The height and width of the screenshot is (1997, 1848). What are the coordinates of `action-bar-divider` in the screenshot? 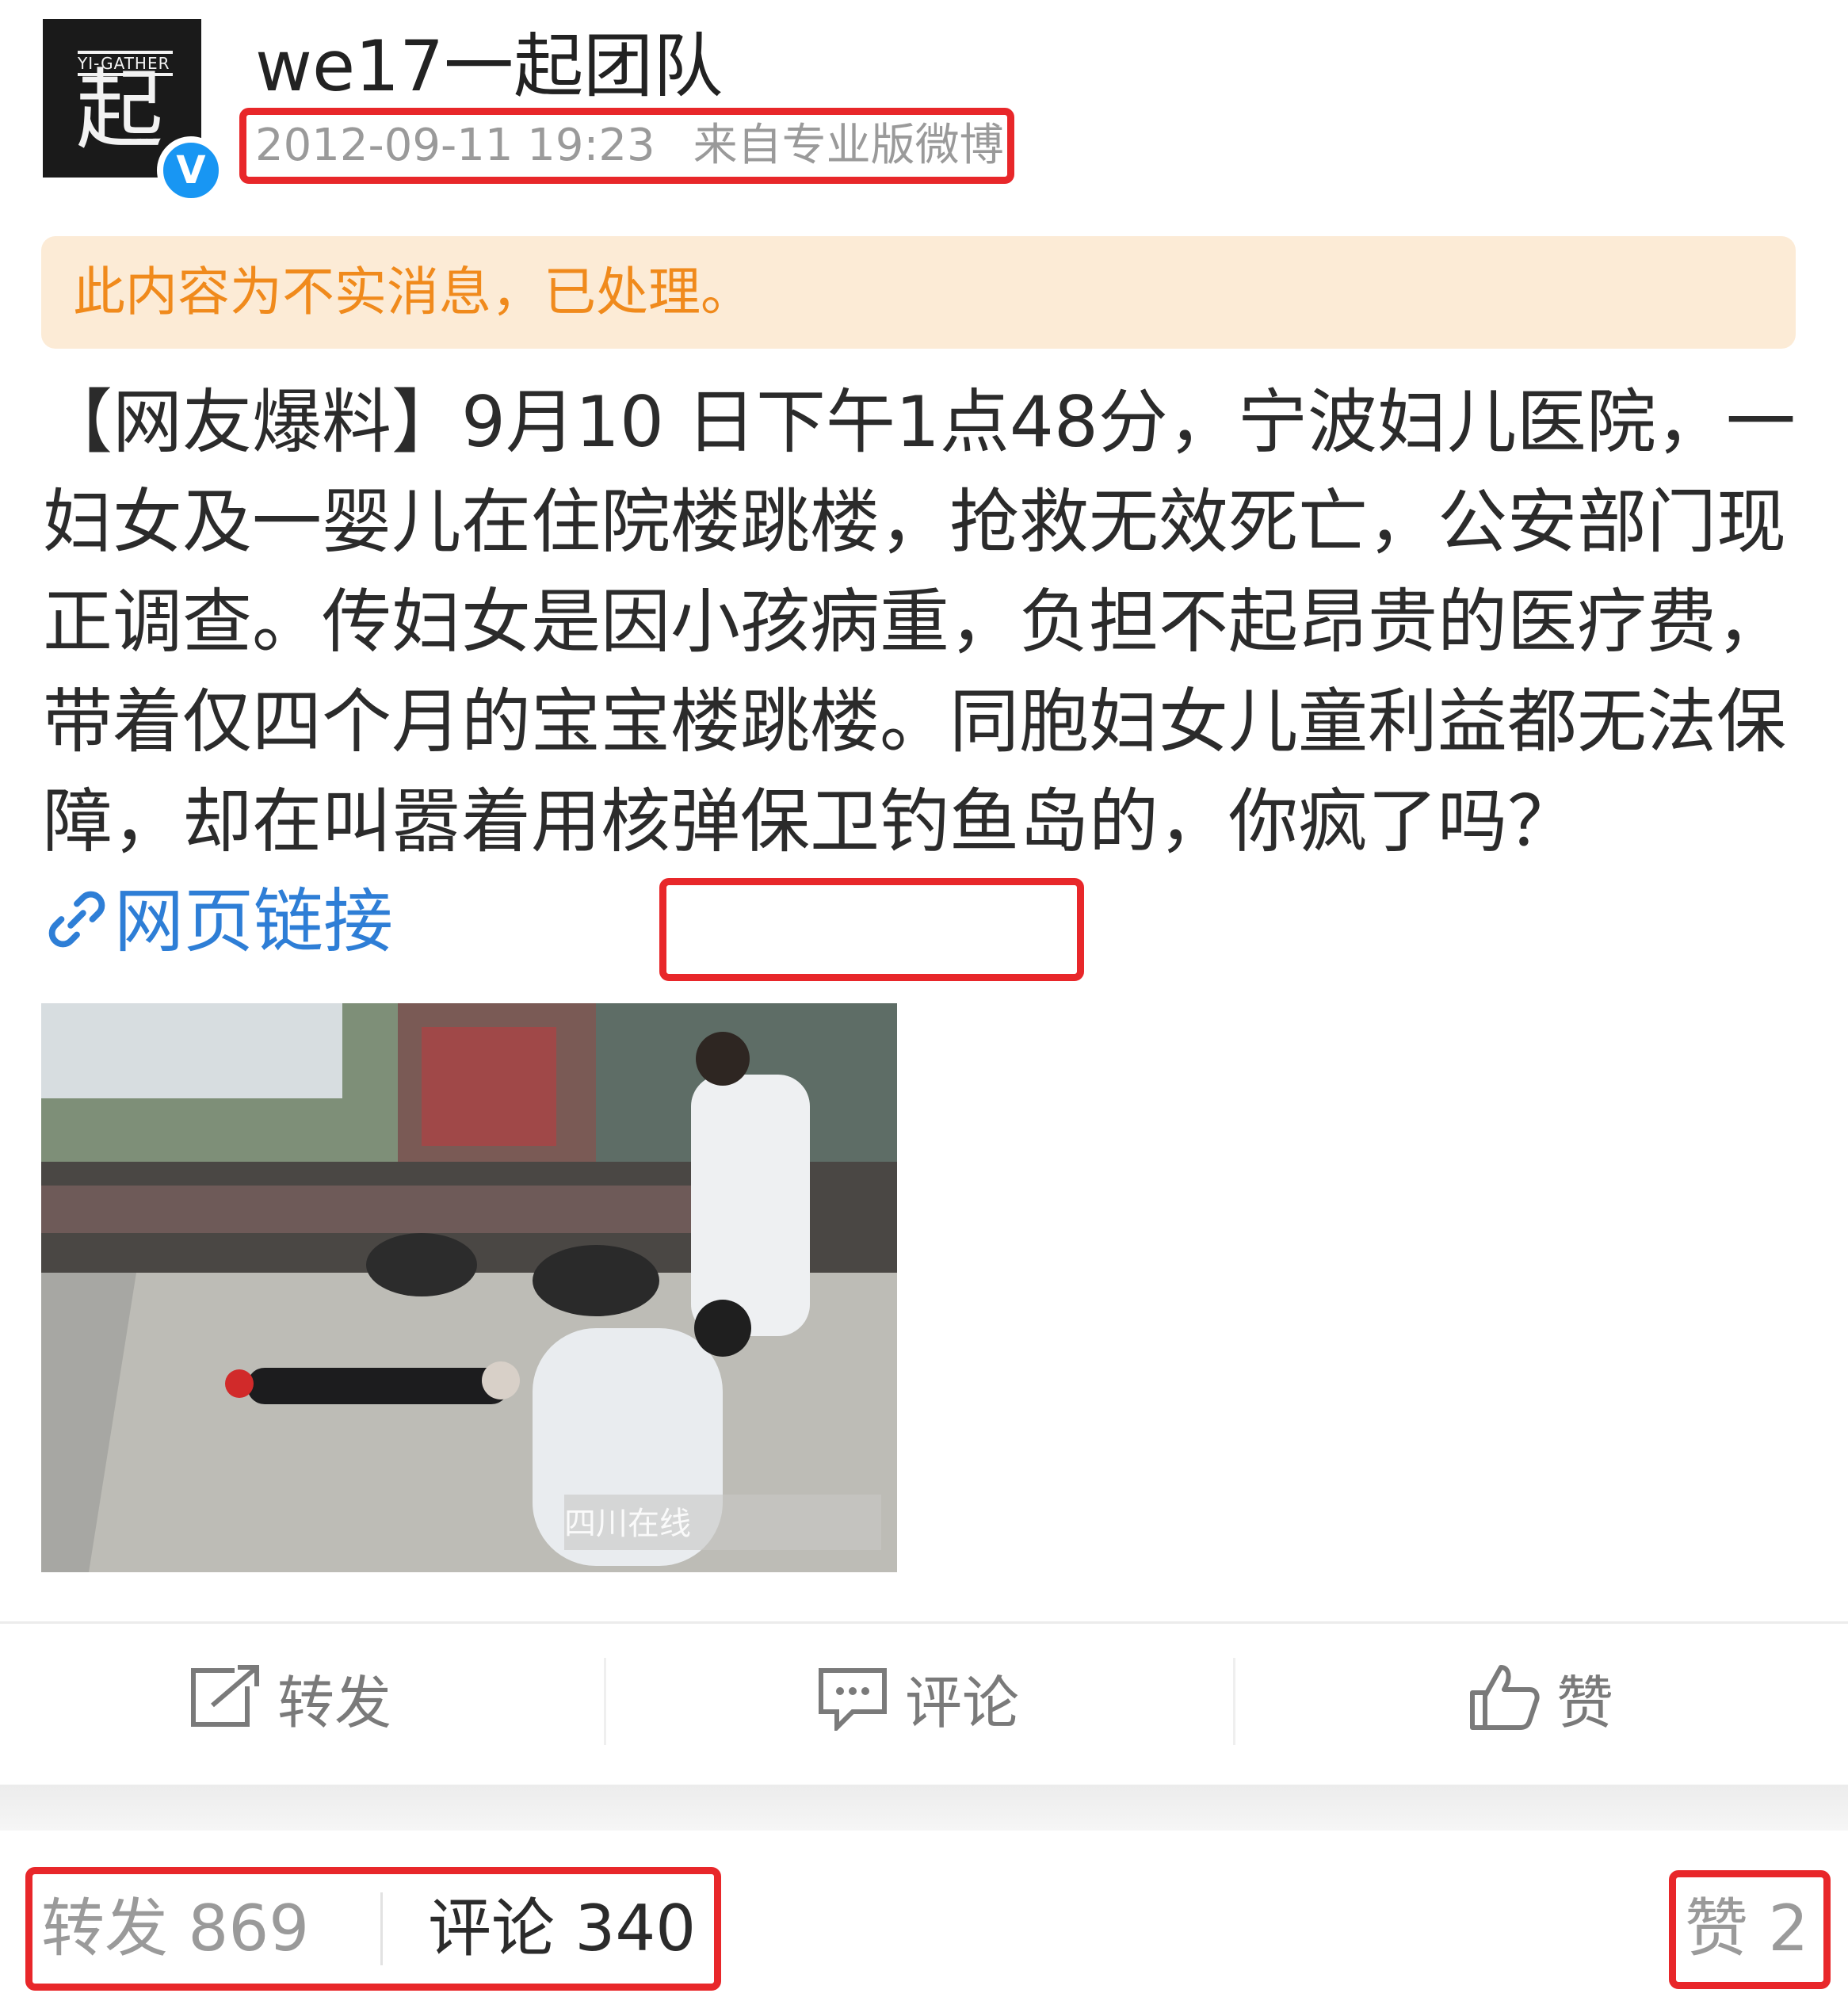 It's located at (924, 1622).